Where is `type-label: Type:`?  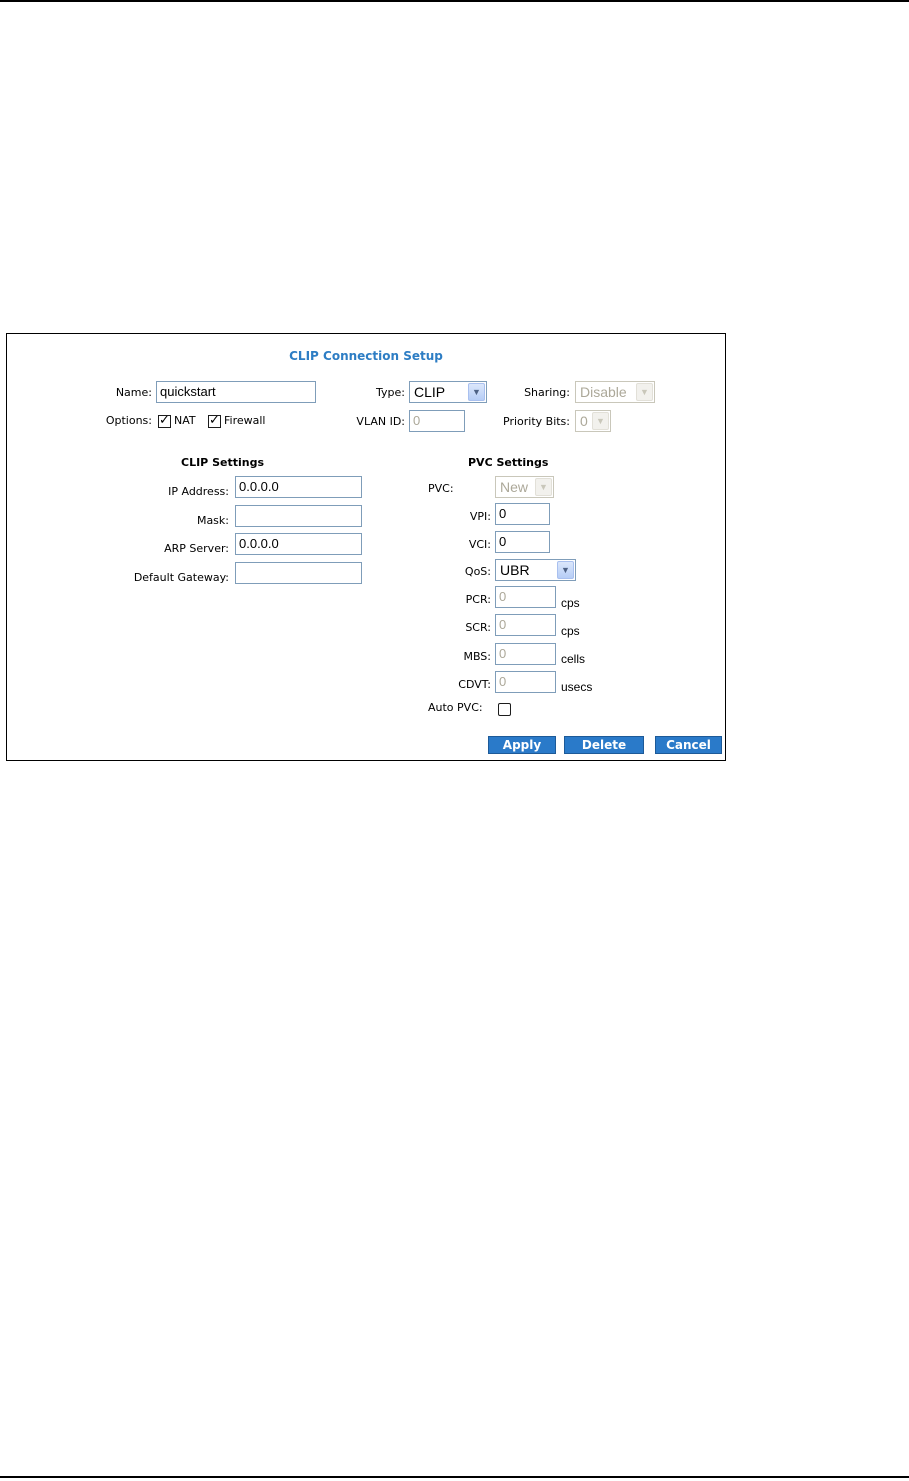 type-label: Type: is located at coordinates (390, 392).